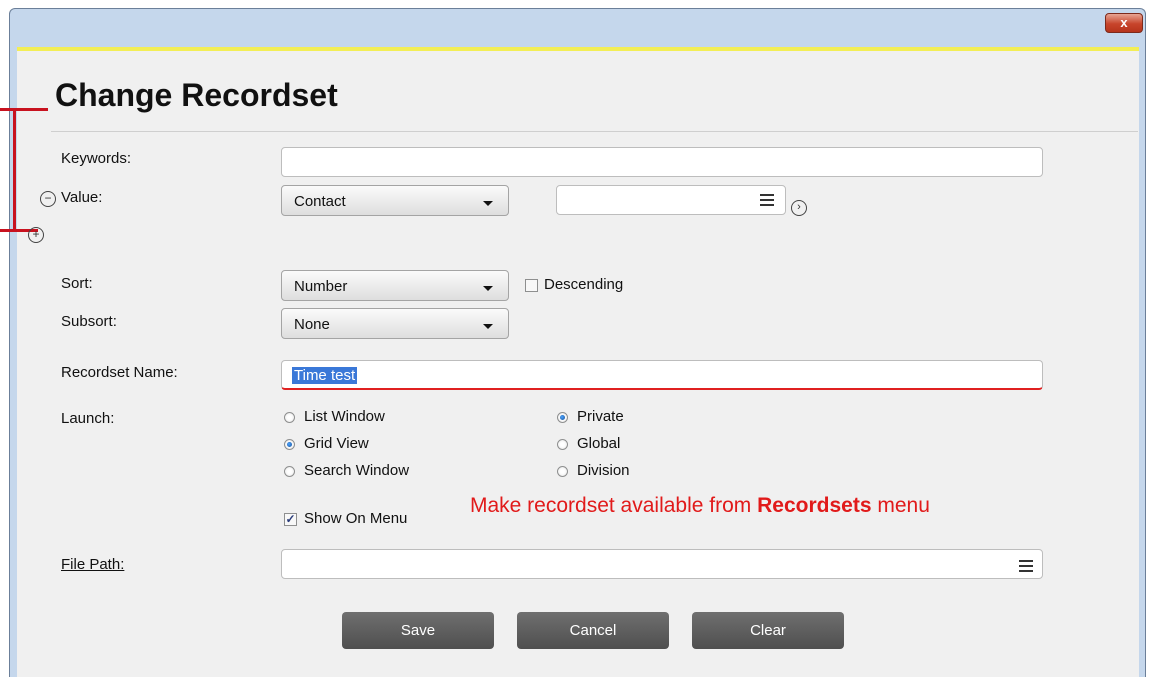 The image size is (1157, 677). Describe the element at coordinates (196, 95) in the screenshot. I see `page-title: Change Recordset` at that location.